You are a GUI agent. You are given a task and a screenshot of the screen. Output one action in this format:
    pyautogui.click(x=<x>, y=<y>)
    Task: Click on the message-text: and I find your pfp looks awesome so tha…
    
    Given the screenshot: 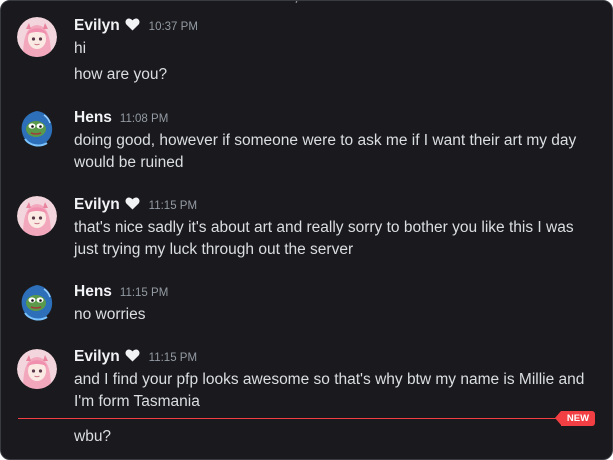 What is the action you would take?
    pyautogui.click(x=329, y=390)
    